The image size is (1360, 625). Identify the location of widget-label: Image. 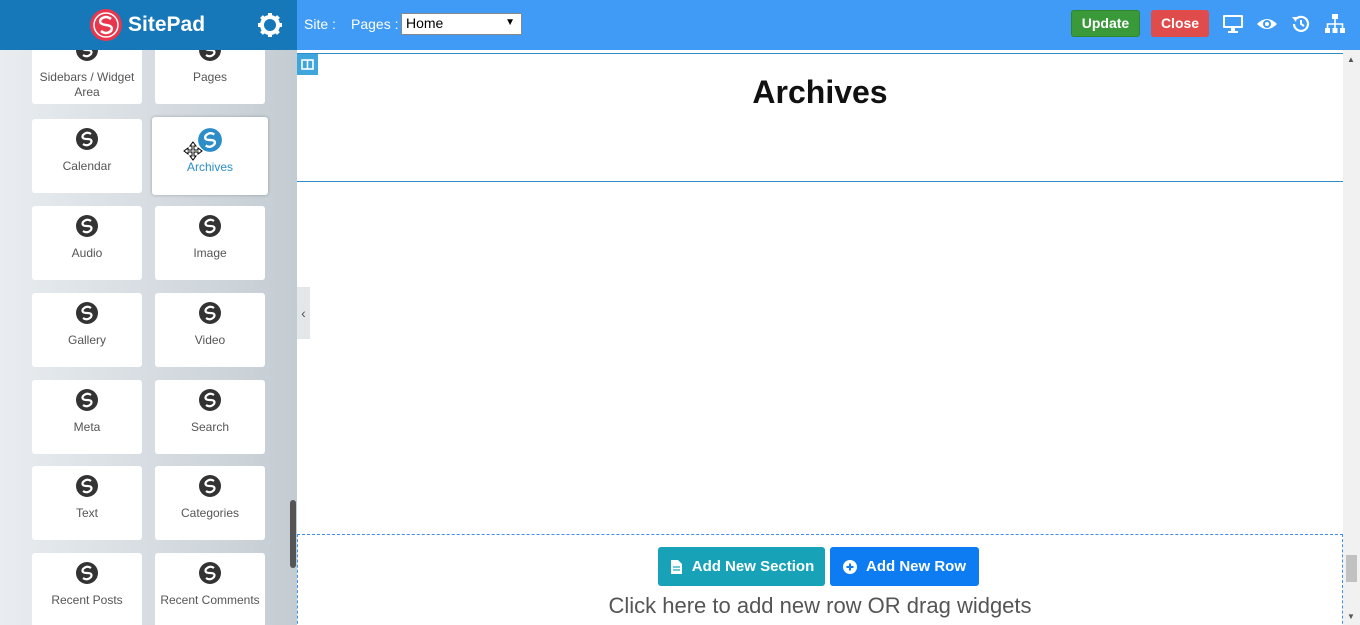
(210, 253).